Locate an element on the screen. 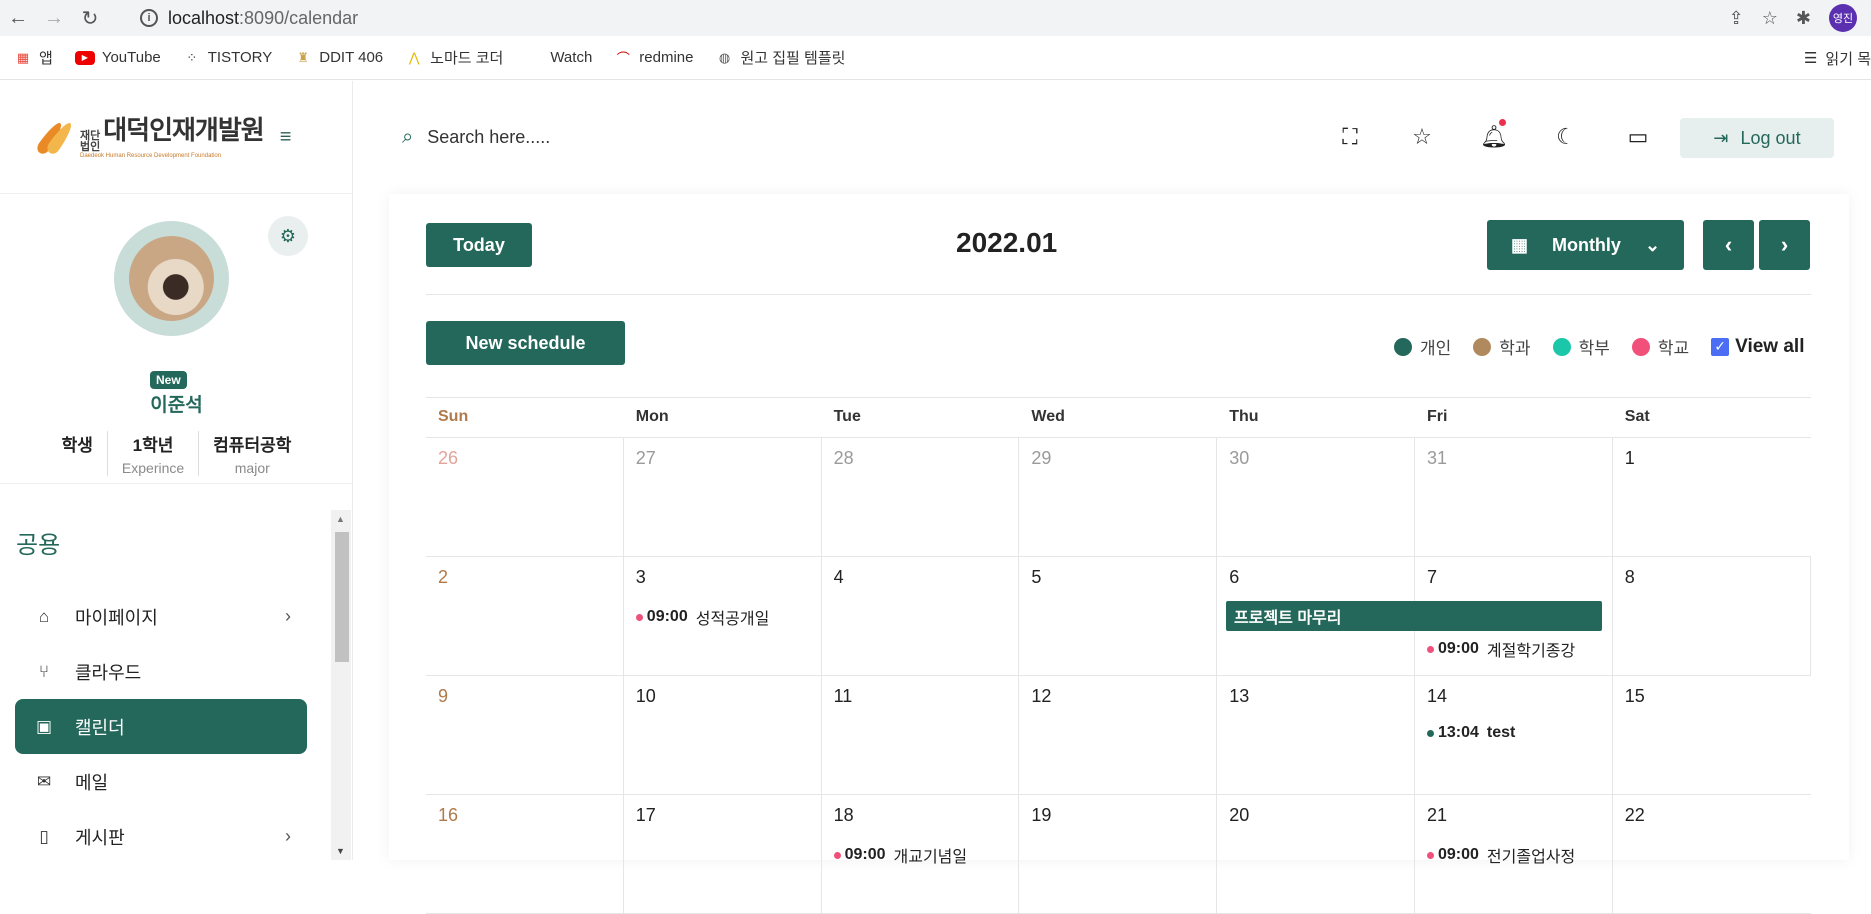  bookmark-star-icon: ☆ is located at coordinates (1770, 18).